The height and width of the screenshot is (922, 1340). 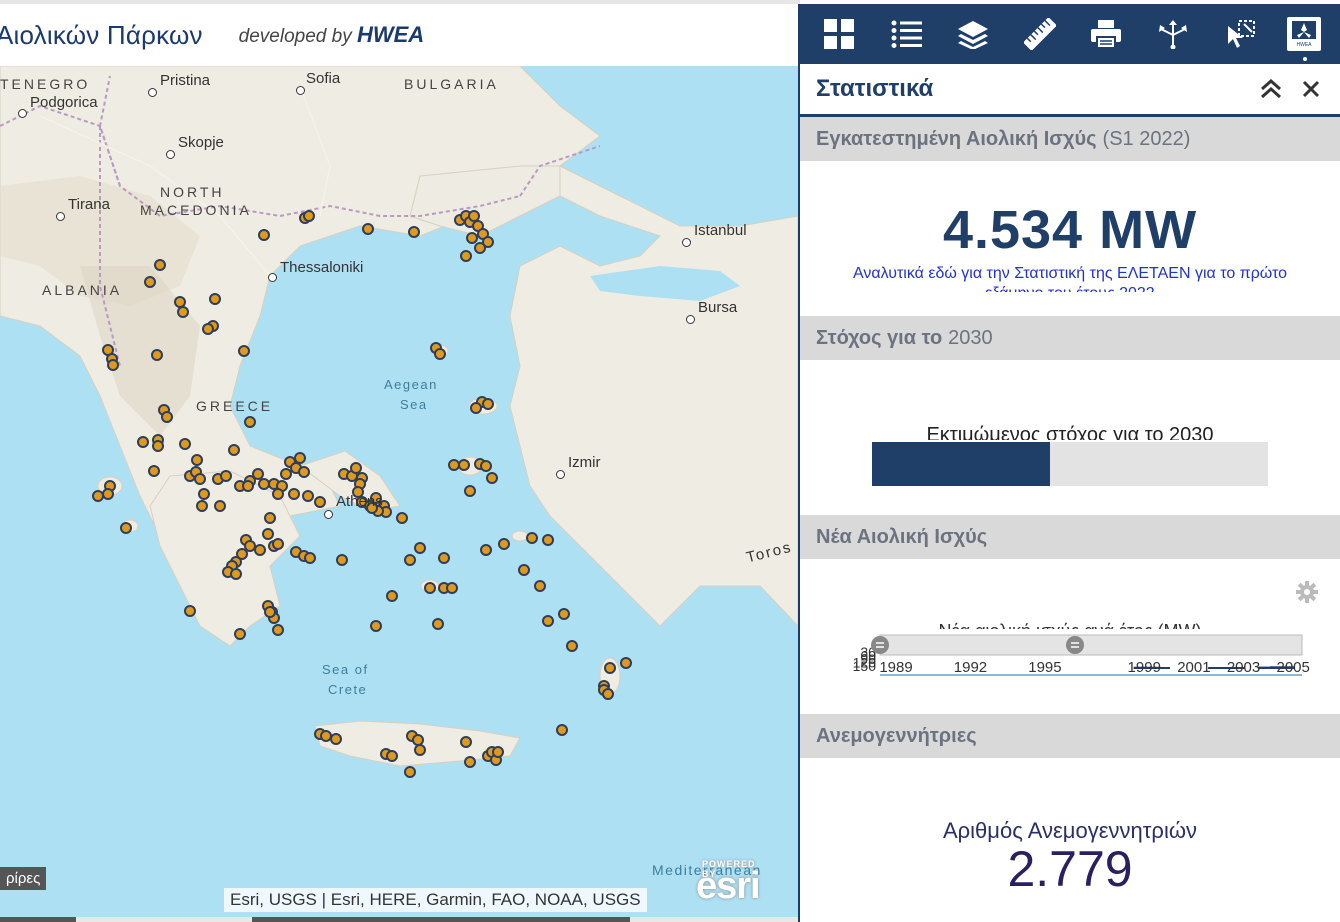 I want to click on slider-handle-left, so click(x=880, y=645).